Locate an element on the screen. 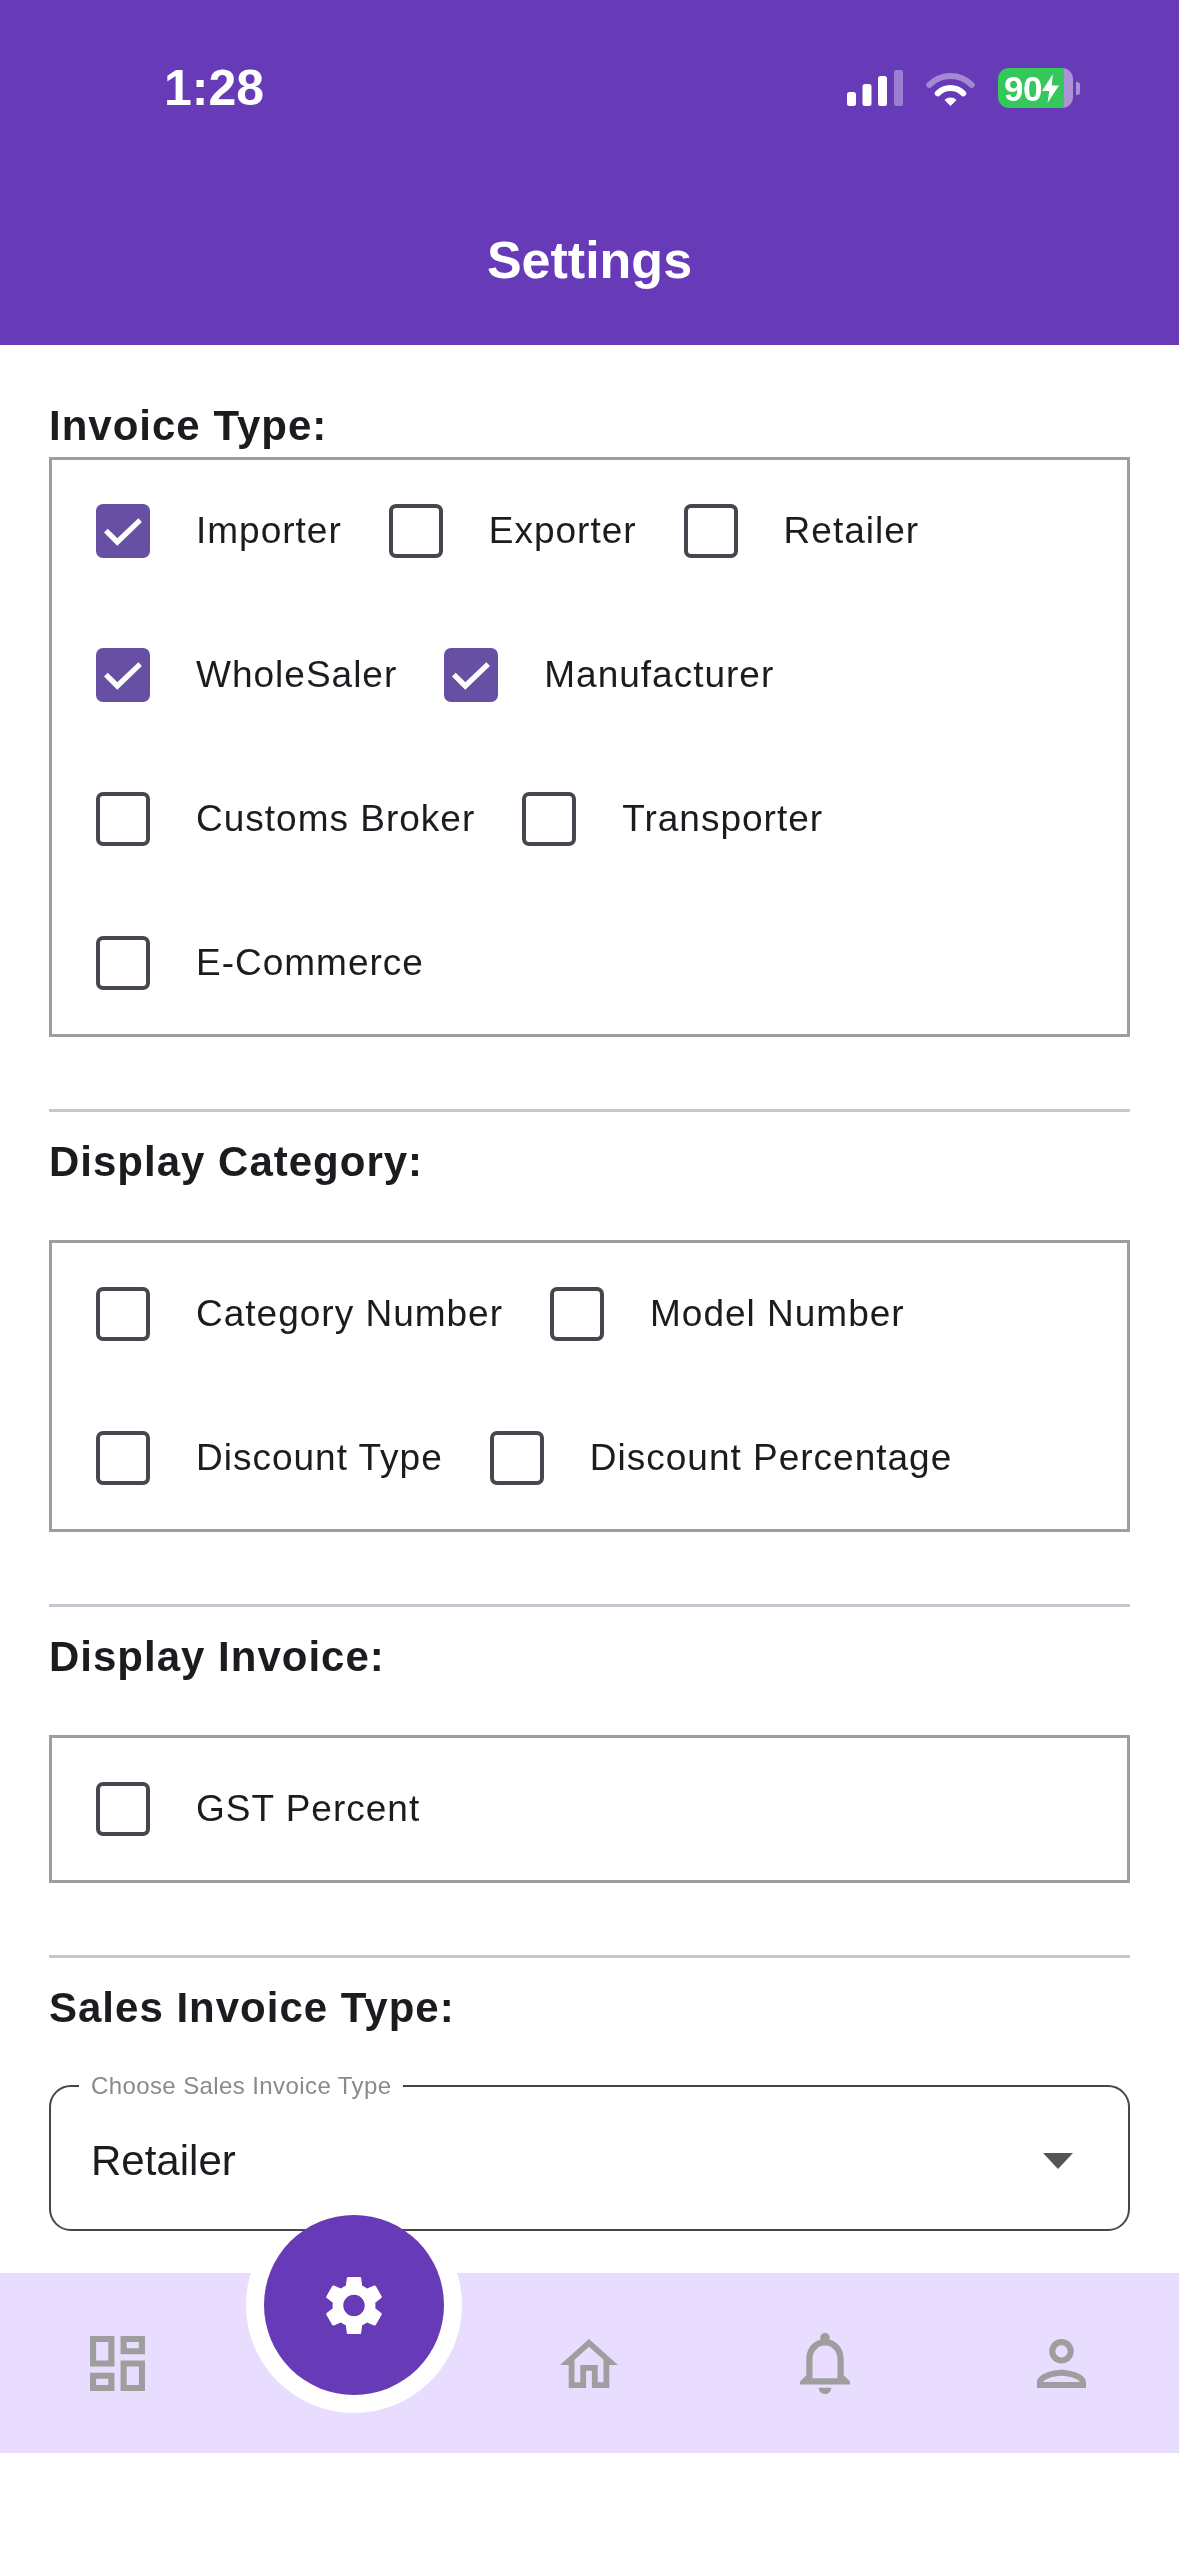 The width and height of the screenshot is (1179, 2556). checkbox-label: Manufacturer is located at coordinates (659, 675).